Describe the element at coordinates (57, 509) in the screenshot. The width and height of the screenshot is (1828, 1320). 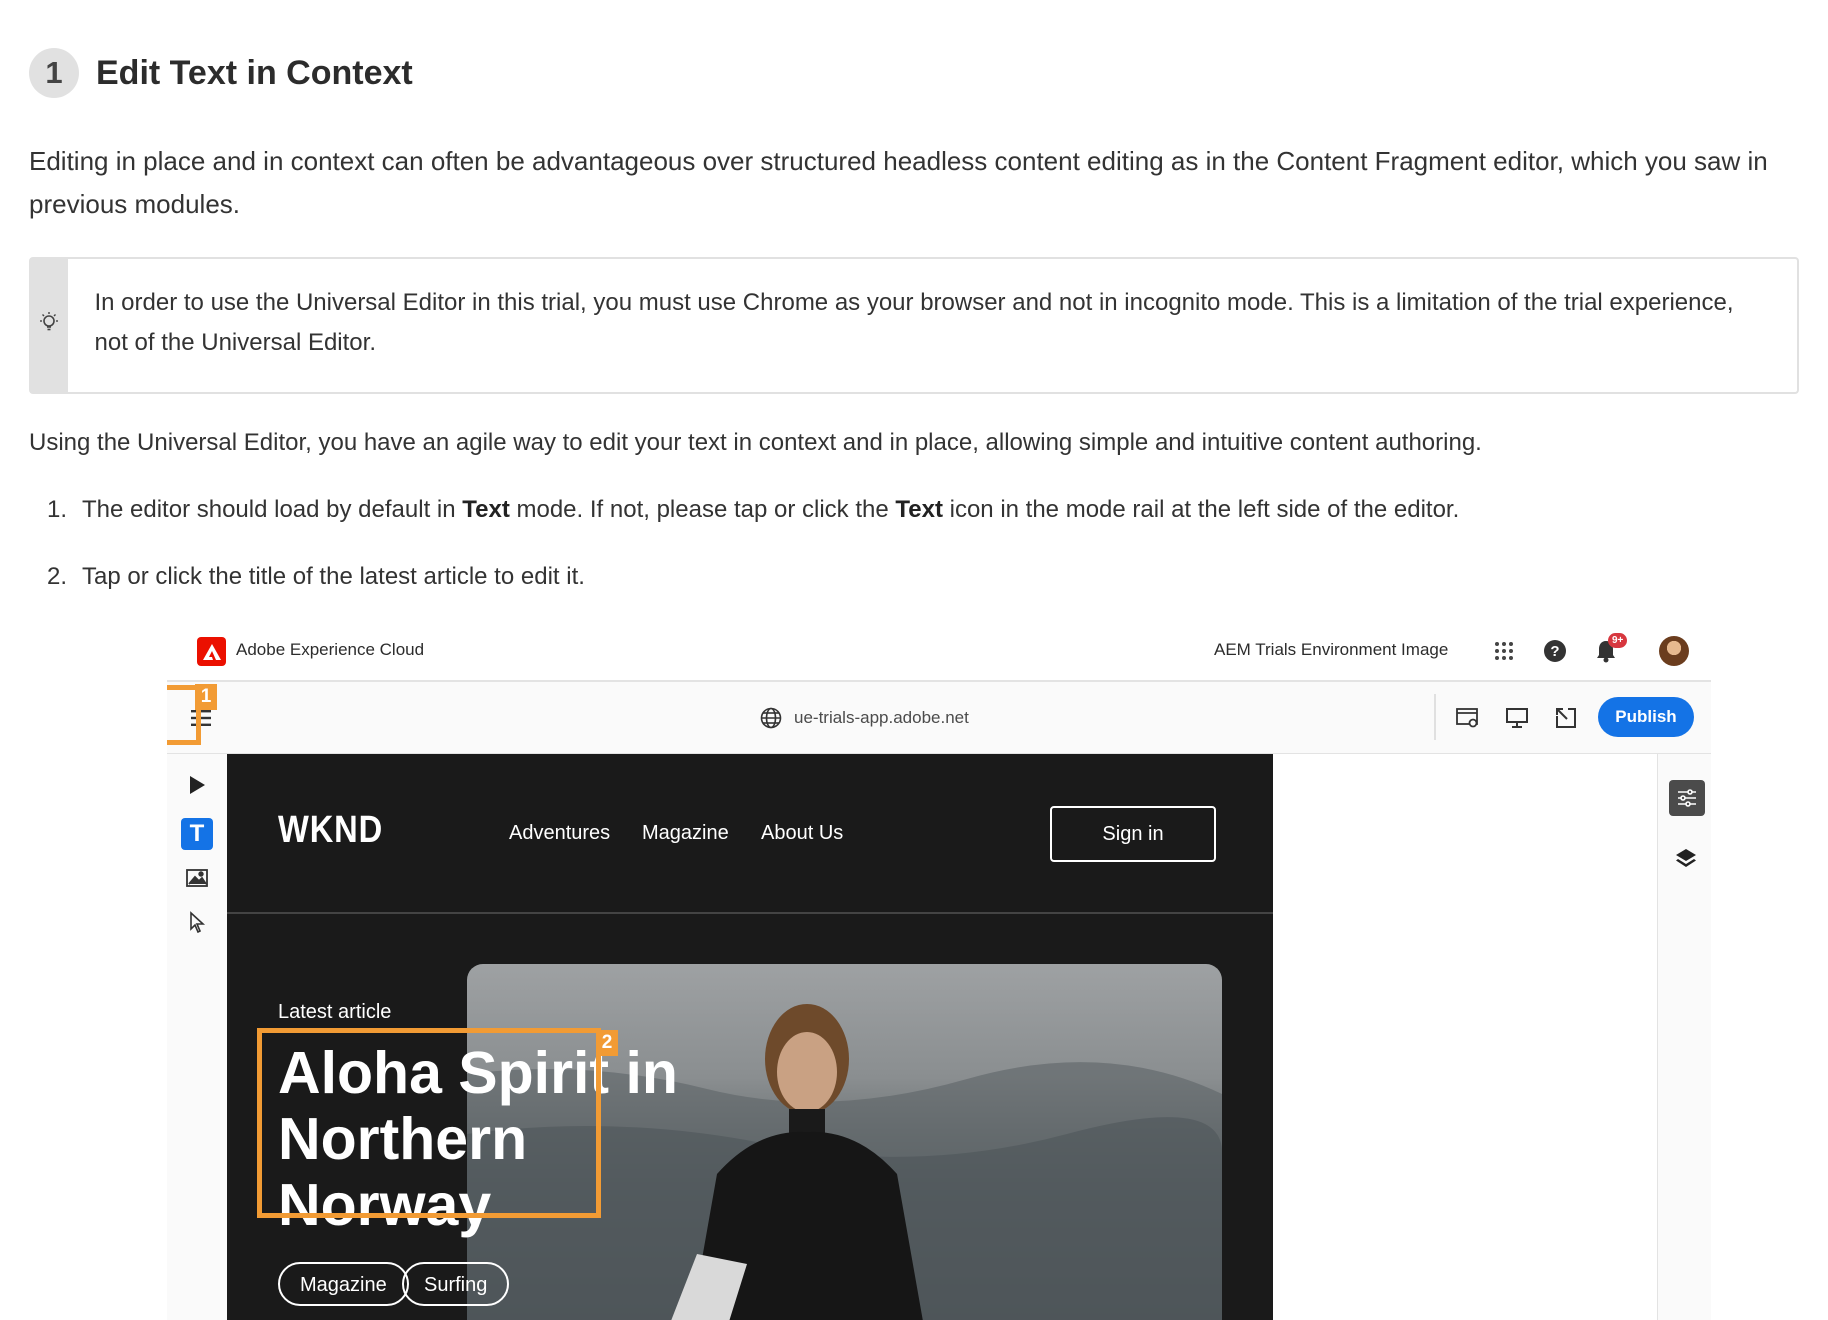
I see `list-number: 1.` at that location.